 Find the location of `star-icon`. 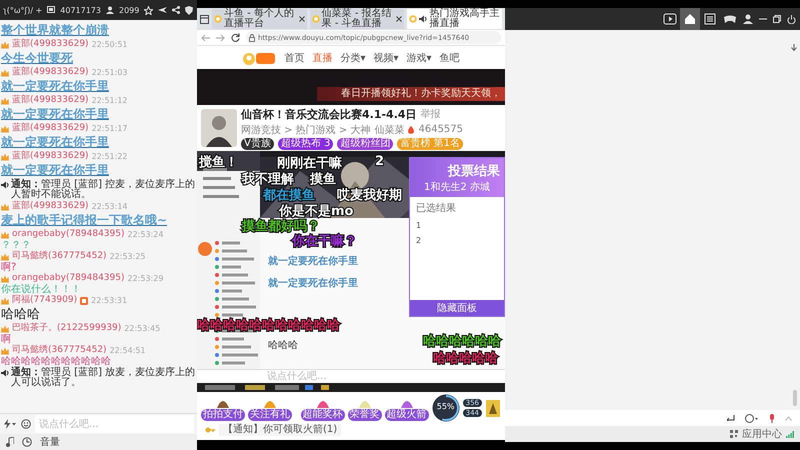

star-icon is located at coordinates (149, 10).